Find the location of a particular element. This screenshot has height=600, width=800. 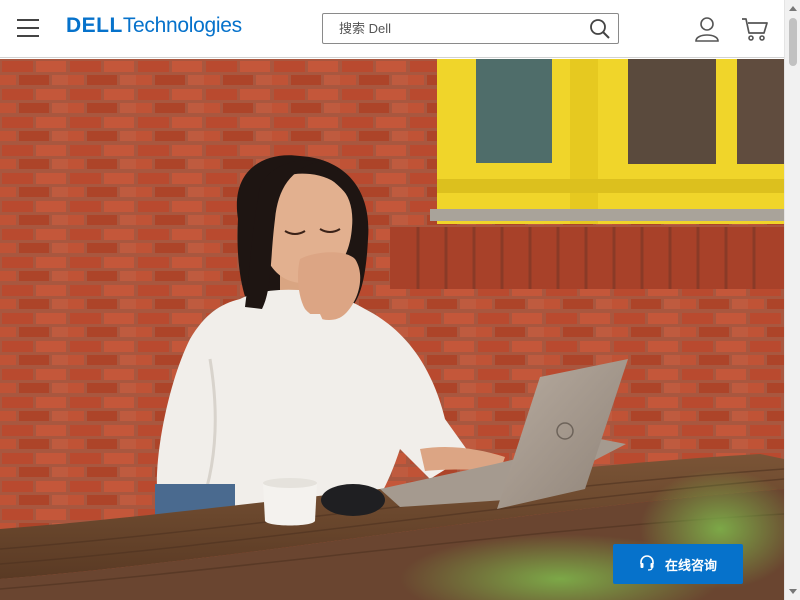

coffee-cup is located at coordinates (290, 502).